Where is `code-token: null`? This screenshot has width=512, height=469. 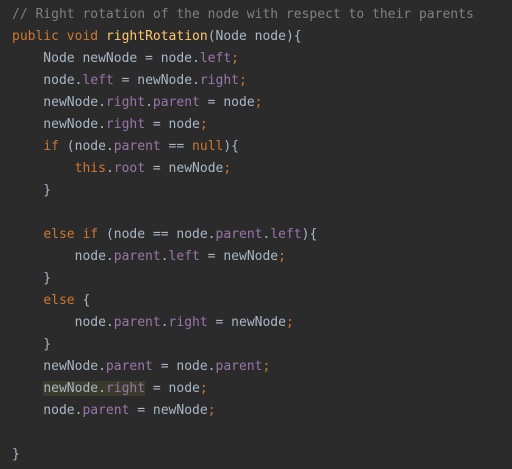 code-token: null is located at coordinates (208, 146).